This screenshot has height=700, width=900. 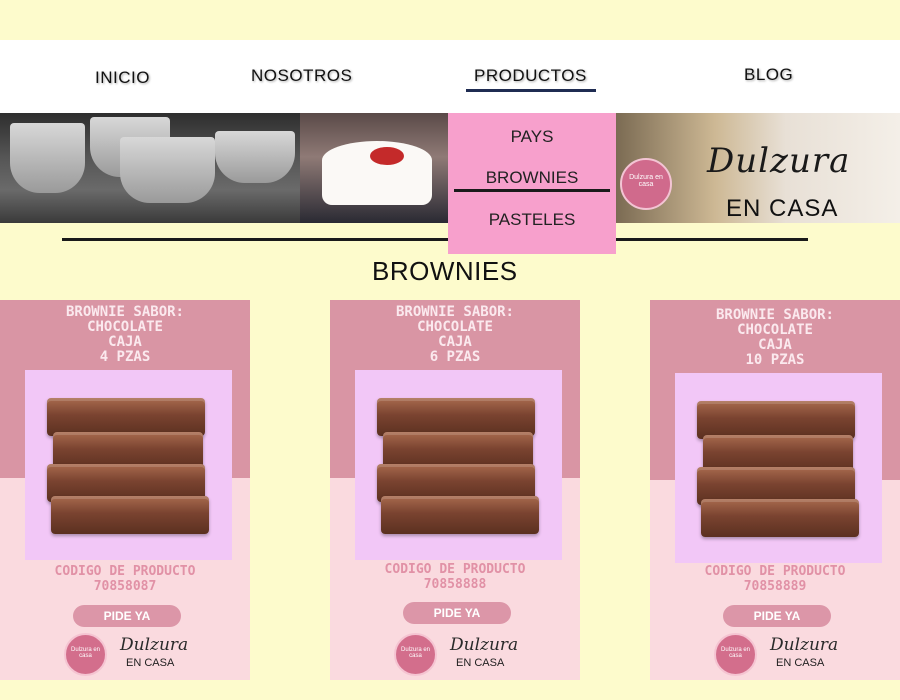 What do you see at coordinates (531, 90) in the screenshot?
I see `nav-active-underline` at bounding box center [531, 90].